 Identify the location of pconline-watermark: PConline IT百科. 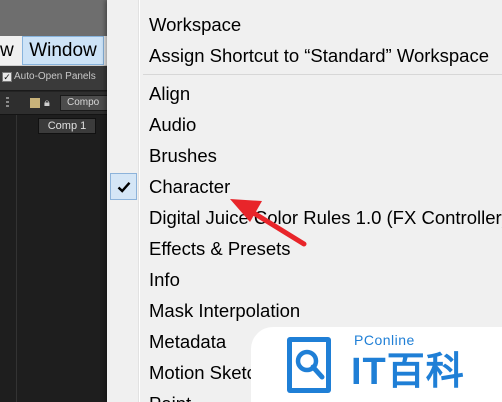
(376, 364).